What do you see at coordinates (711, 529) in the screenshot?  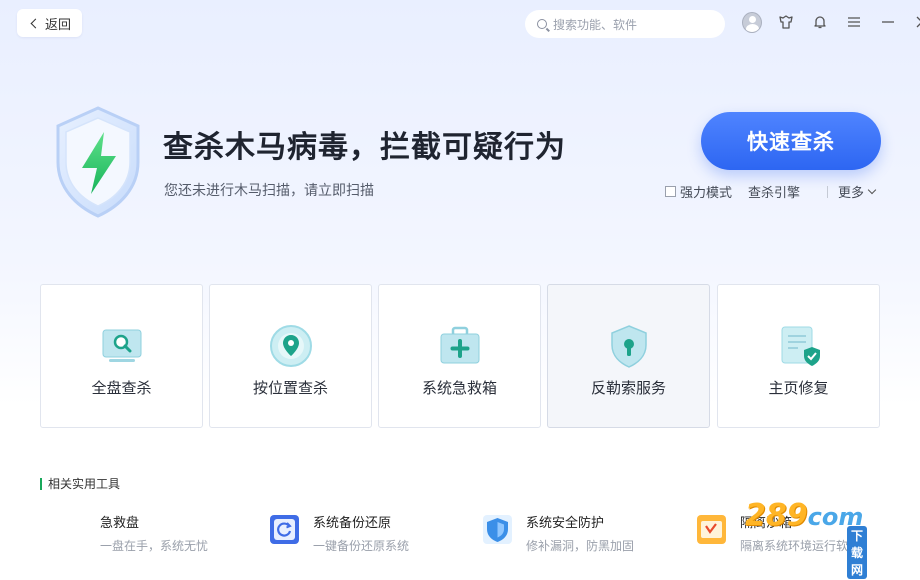 I see `sandbox-icon` at bounding box center [711, 529].